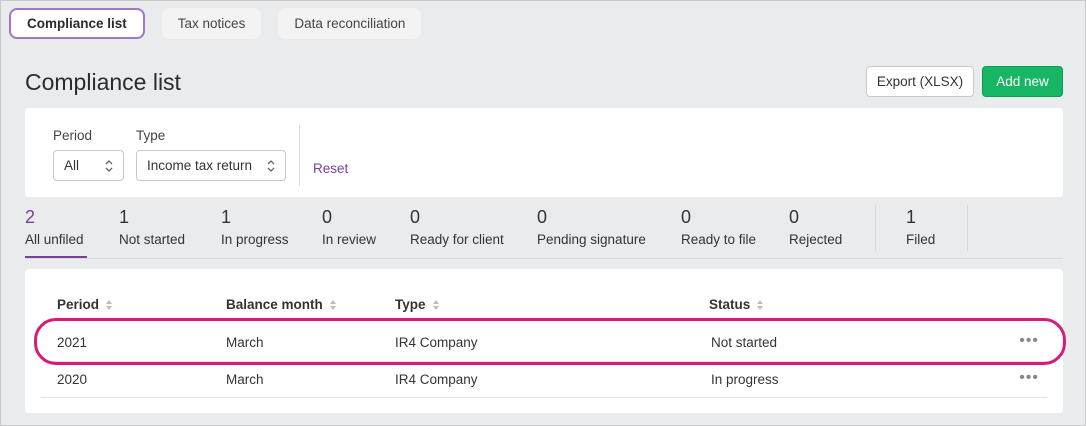 This screenshot has height=426, width=1086. Describe the element at coordinates (255, 239) in the screenshot. I see `status-label: In progress` at that location.